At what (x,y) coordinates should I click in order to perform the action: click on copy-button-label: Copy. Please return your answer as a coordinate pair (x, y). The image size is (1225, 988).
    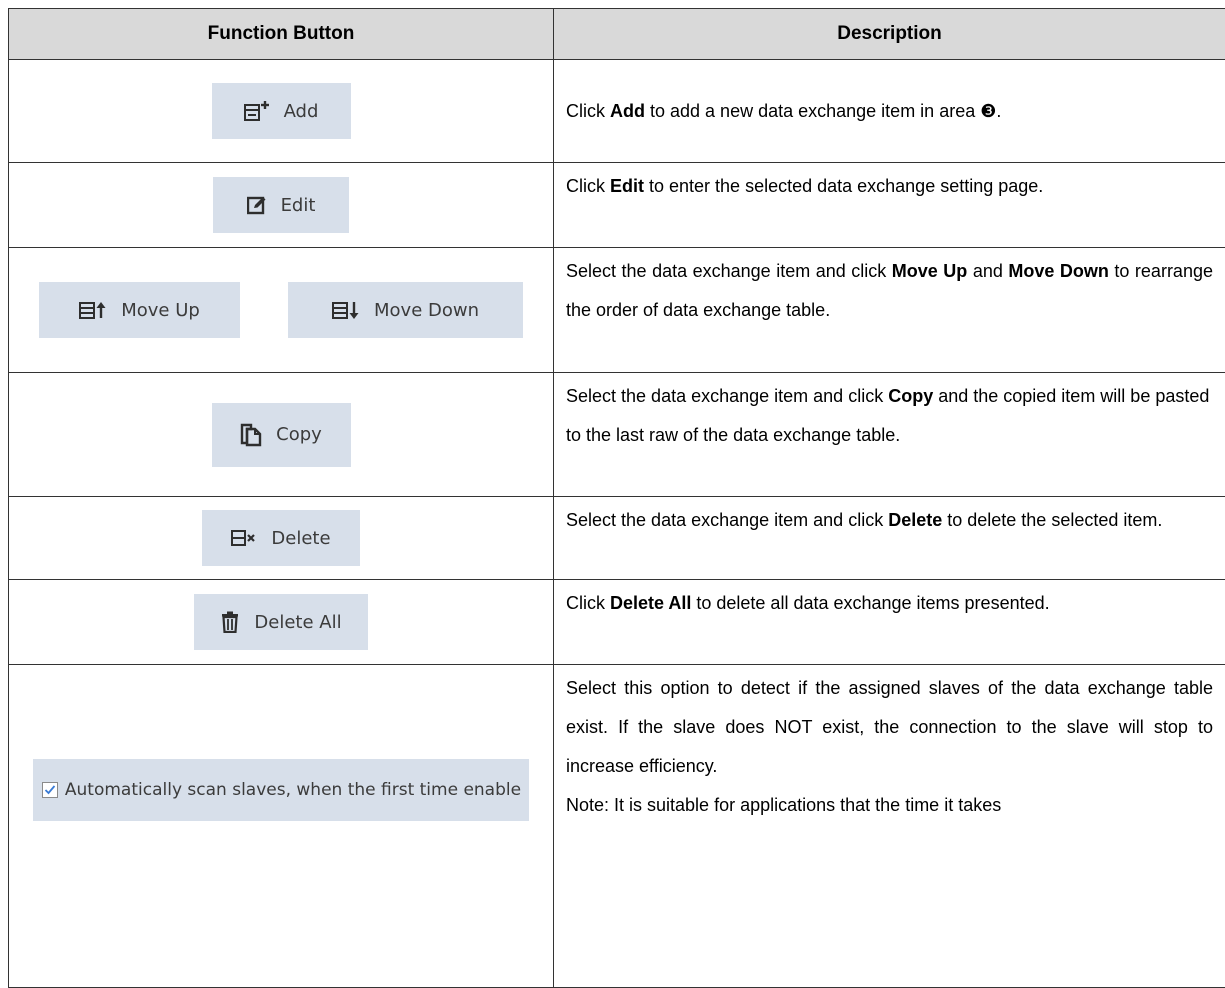
    Looking at the image, I should click on (299, 434).